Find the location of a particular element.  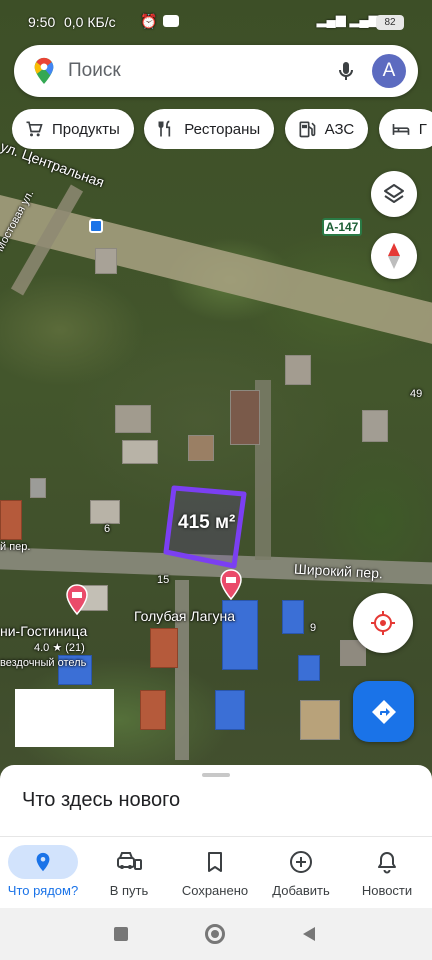

network-speed: 0,0 КБ/с is located at coordinates (90, 22).